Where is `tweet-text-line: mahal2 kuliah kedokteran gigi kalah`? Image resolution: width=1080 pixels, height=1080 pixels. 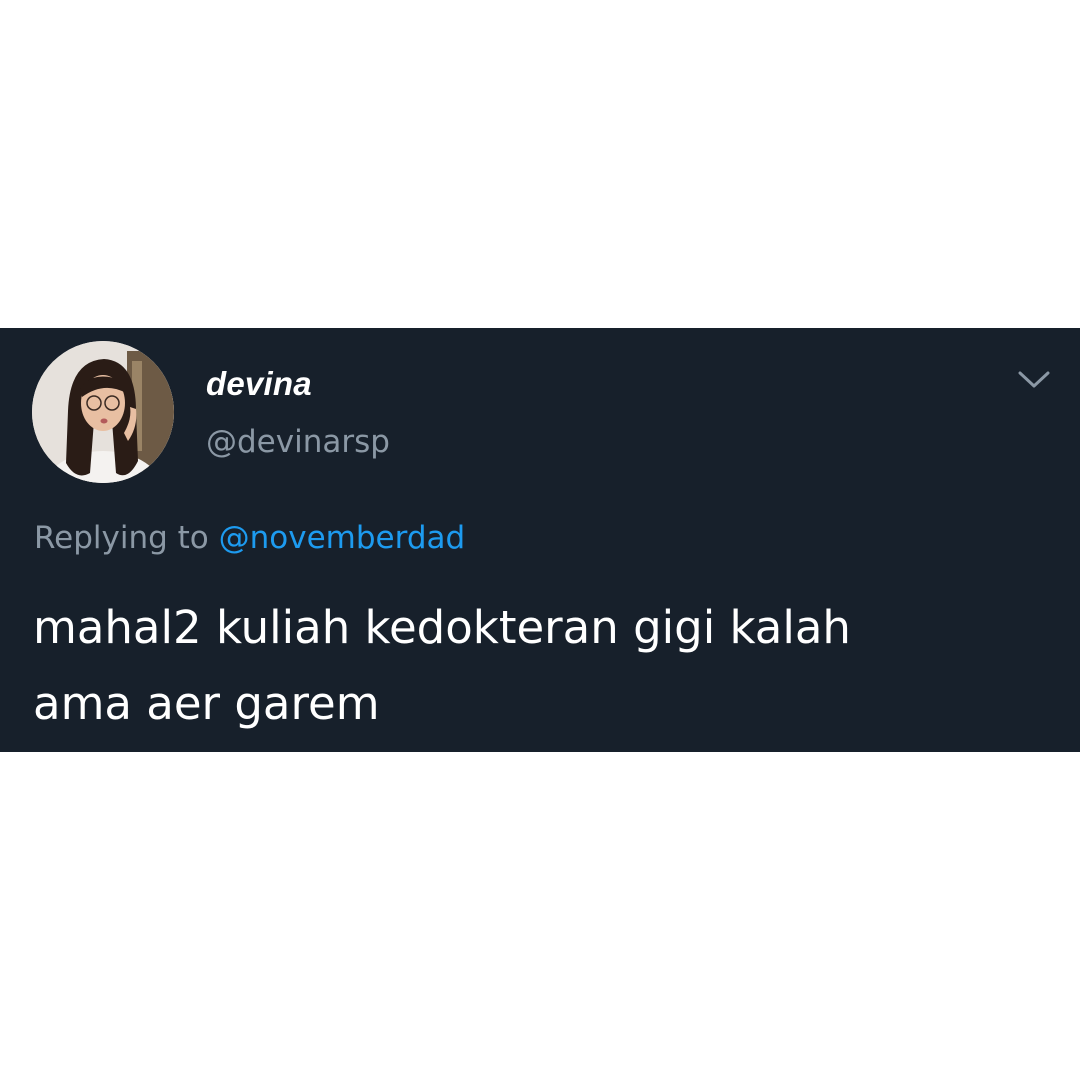 tweet-text-line: mahal2 kuliah kedokteran gigi kalah is located at coordinates (442, 627).